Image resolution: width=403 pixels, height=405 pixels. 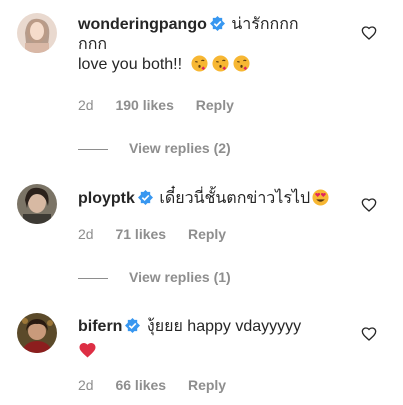 I want to click on comment-likes: 190 likes, so click(x=144, y=105).